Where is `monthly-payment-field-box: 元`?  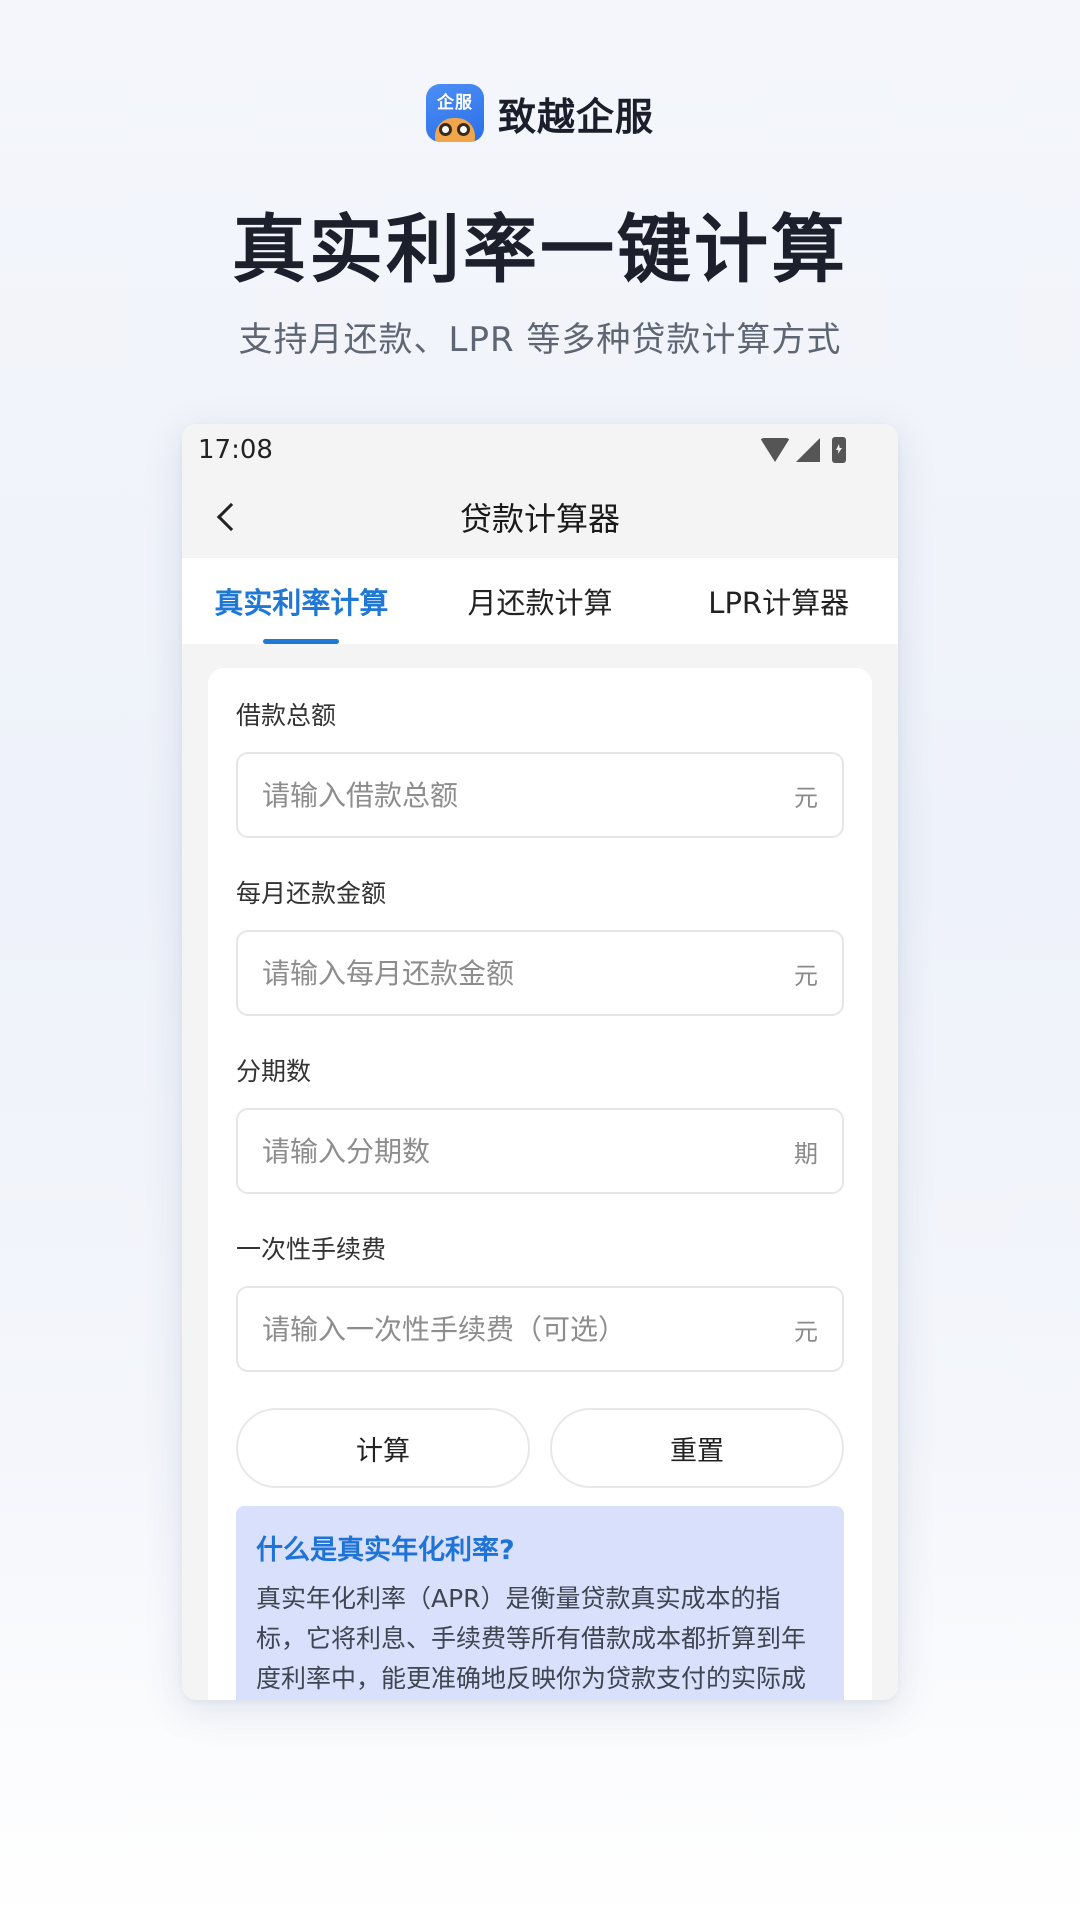
monthly-payment-field-box: 元 is located at coordinates (540, 973).